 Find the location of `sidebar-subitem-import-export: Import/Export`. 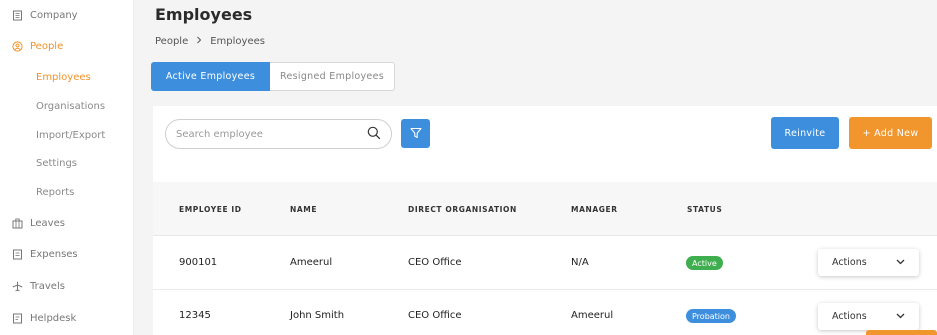

sidebar-subitem-import-export: Import/Export is located at coordinates (70, 135).